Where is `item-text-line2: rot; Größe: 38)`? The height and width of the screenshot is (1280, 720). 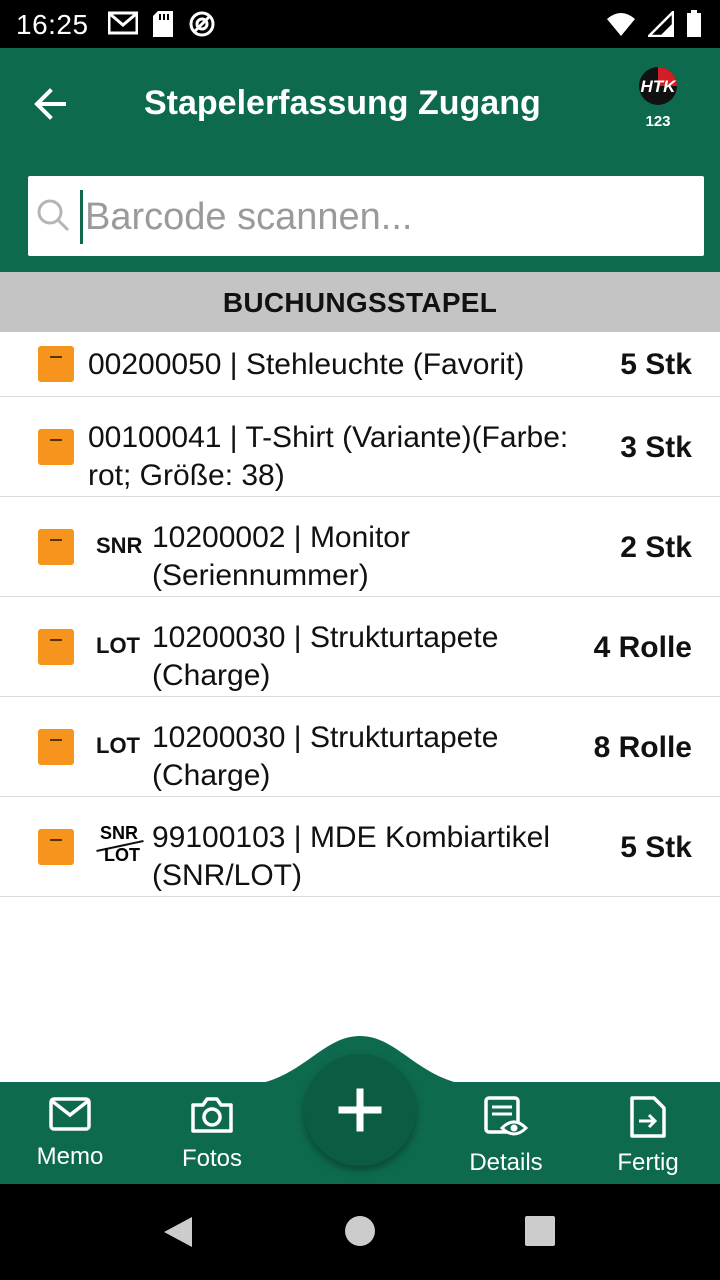 item-text-line2: rot; Größe: 38) is located at coordinates (186, 475).